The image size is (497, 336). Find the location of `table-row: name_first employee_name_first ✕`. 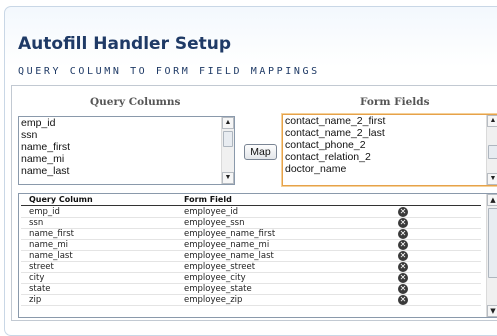

table-row: name_first employee_name_first ✕ is located at coordinates (252, 234).